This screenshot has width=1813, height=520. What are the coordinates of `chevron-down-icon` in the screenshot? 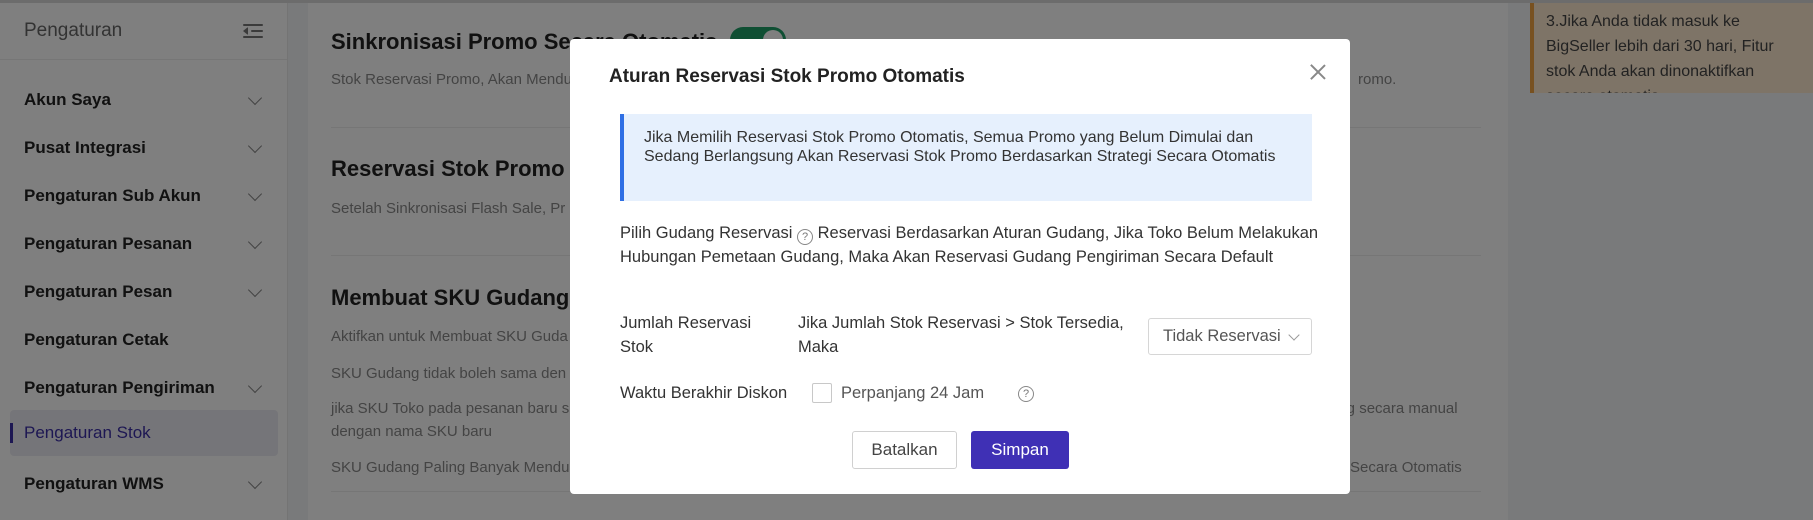 It's located at (1294, 335).